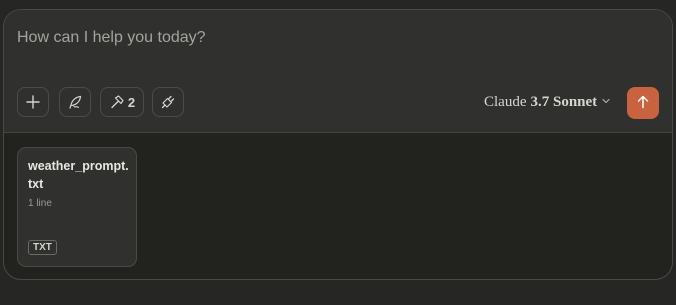  What do you see at coordinates (78, 175) in the screenshot?
I see `attachment-file-name: weather_prompt.txt` at bounding box center [78, 175].